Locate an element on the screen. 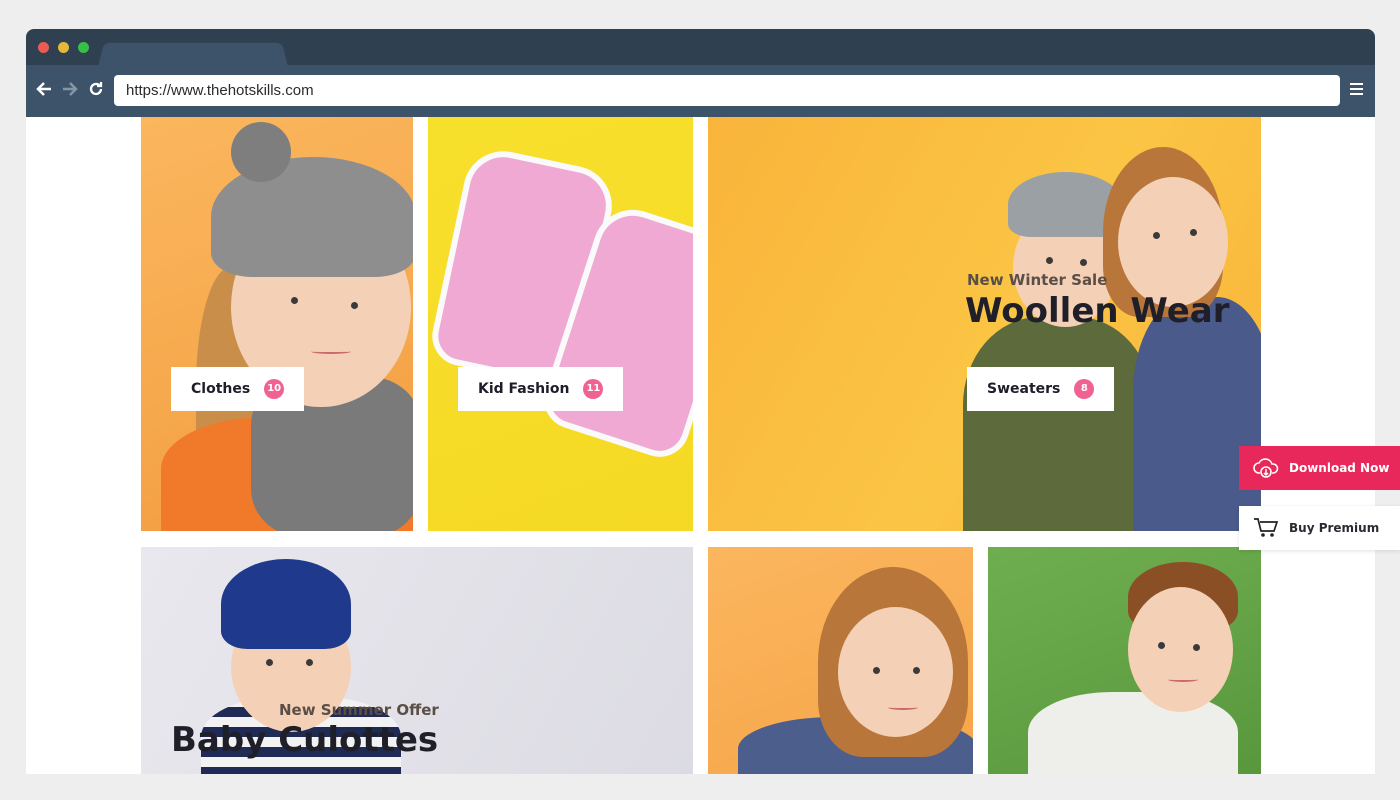  hat-flower is located at coordinates (261, 152).